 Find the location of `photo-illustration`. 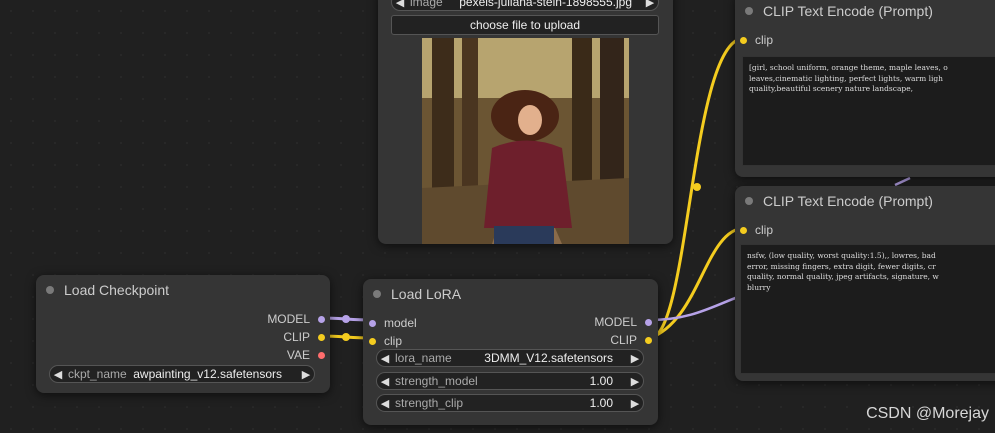

photo-illustration is located at coordinates (525, 141).